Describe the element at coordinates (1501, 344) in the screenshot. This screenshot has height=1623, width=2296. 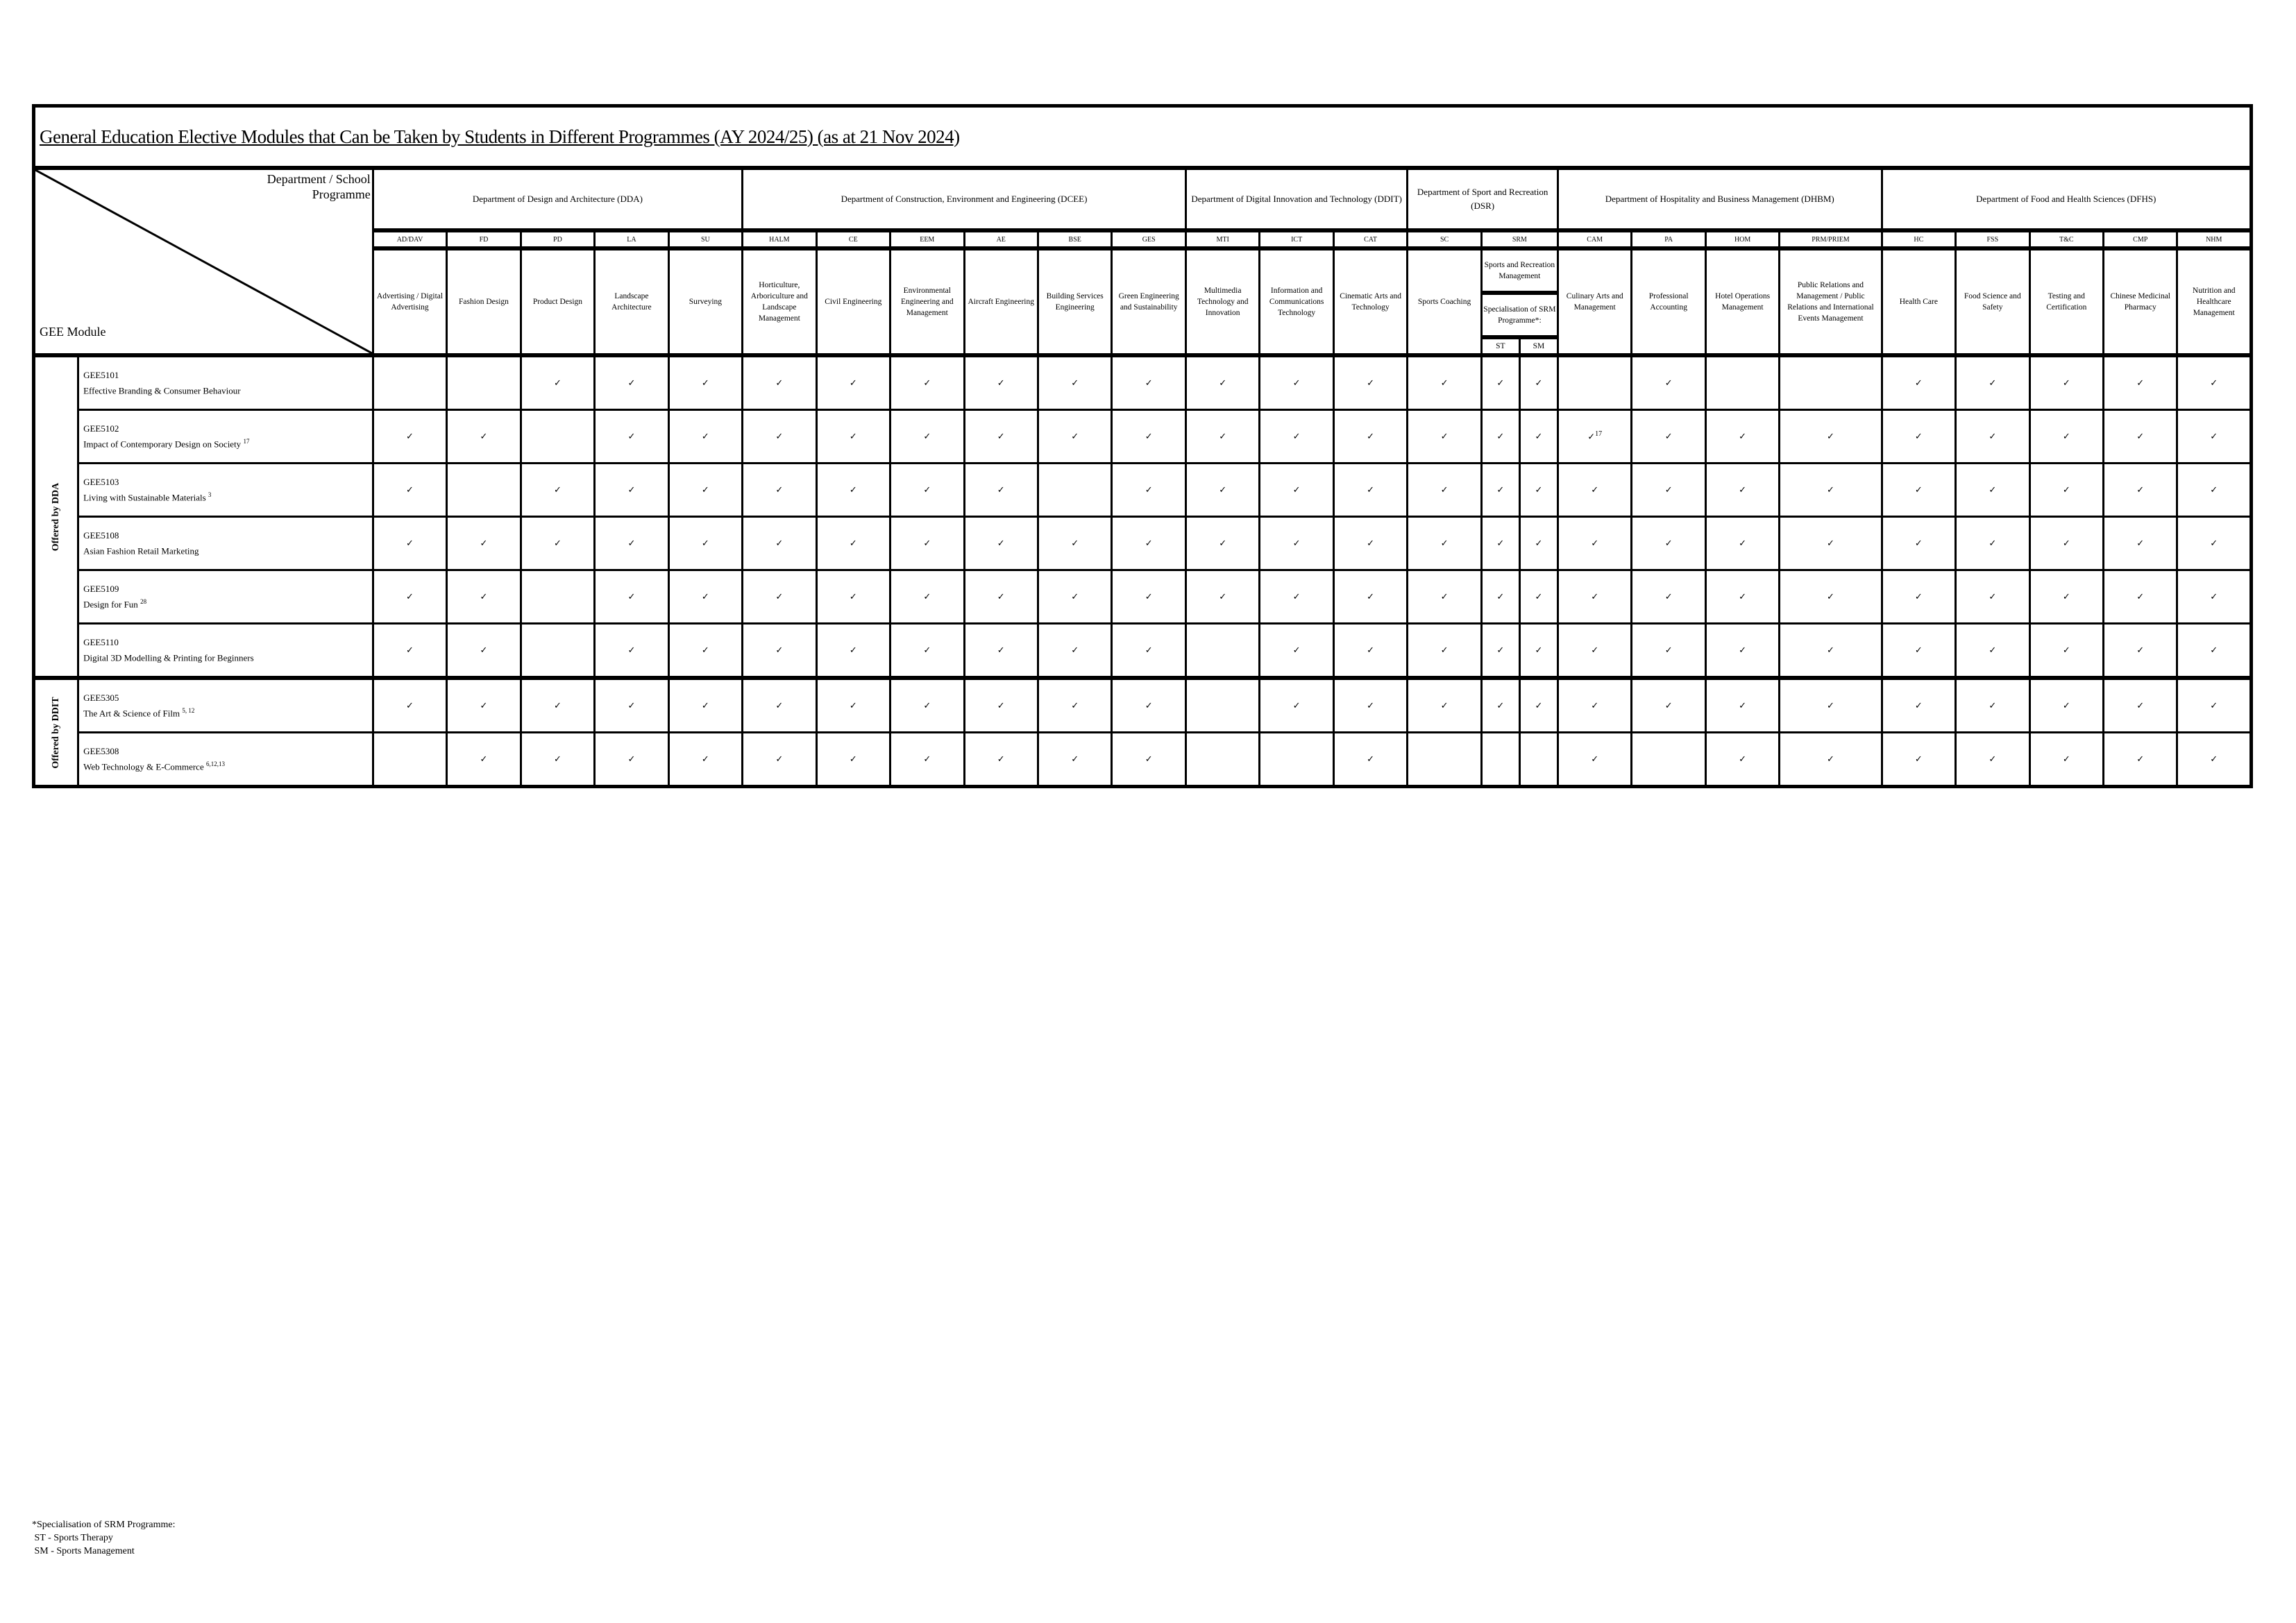
I see `specialisation-st: ST` at that location.